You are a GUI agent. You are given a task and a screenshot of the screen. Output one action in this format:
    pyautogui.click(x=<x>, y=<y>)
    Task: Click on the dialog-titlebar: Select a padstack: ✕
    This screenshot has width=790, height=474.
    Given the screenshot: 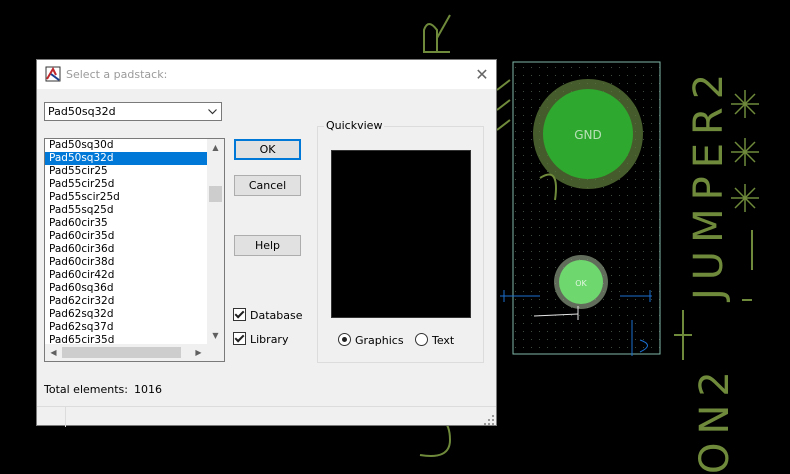 What is the action you would take?
    pyautogui.click(x=266, y=74)
    